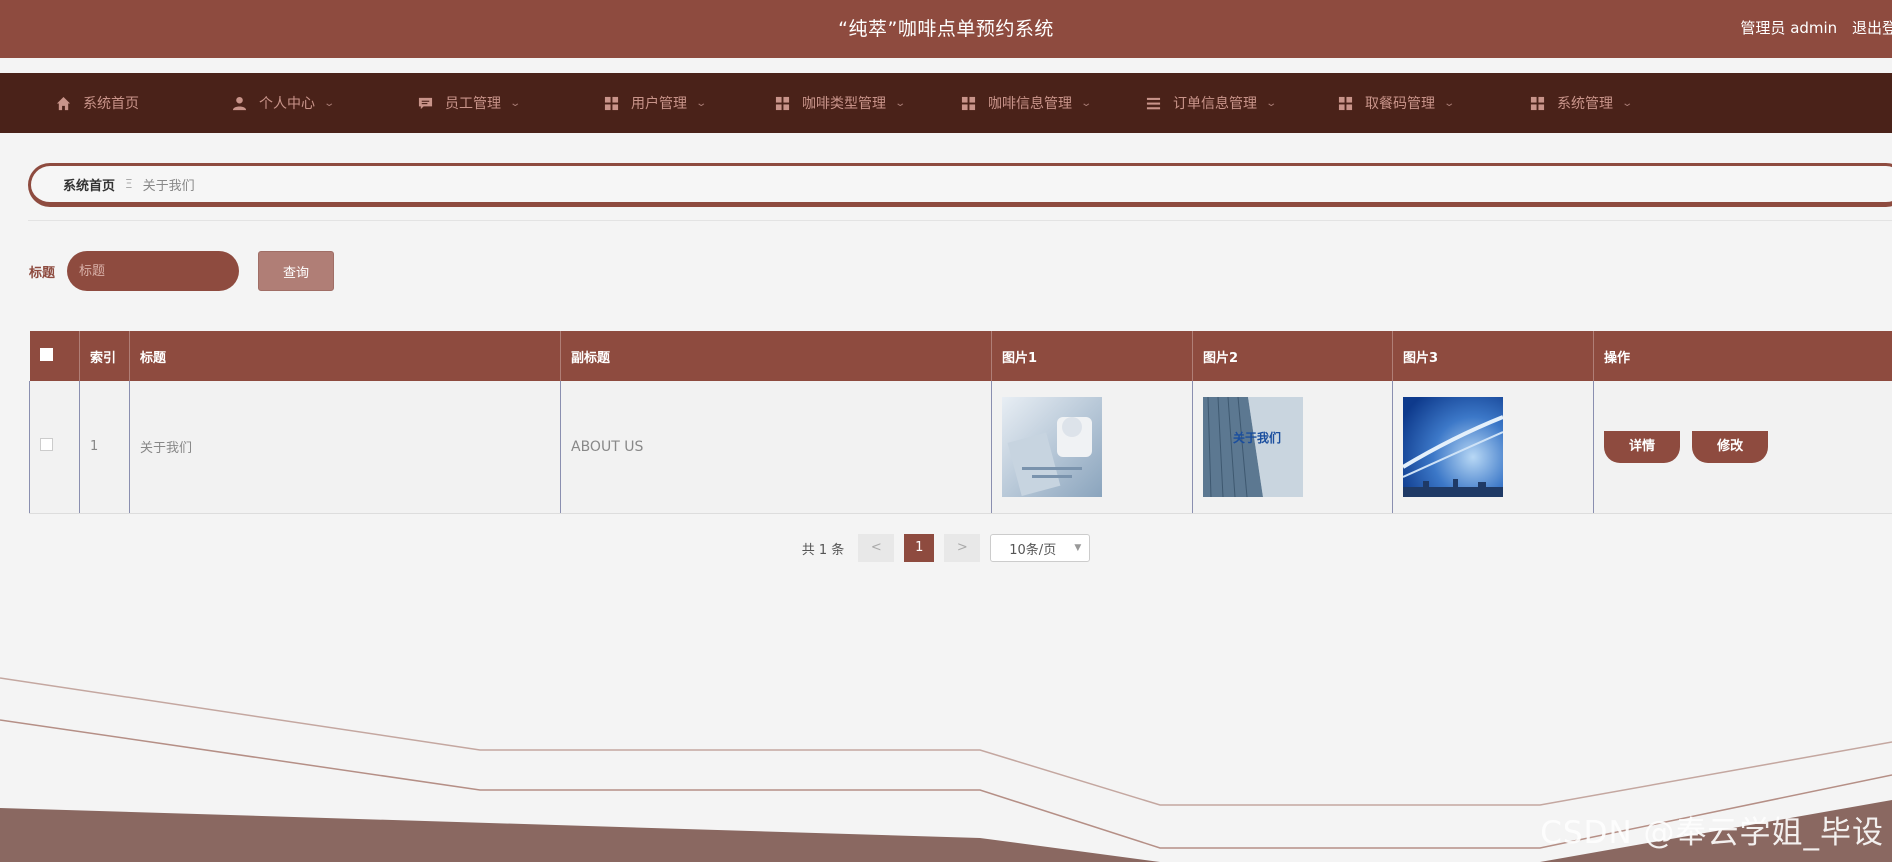  Describe the element at coordinates (1257, 437) in the screenshot. I see `svg-text: 关于我们` at that location.